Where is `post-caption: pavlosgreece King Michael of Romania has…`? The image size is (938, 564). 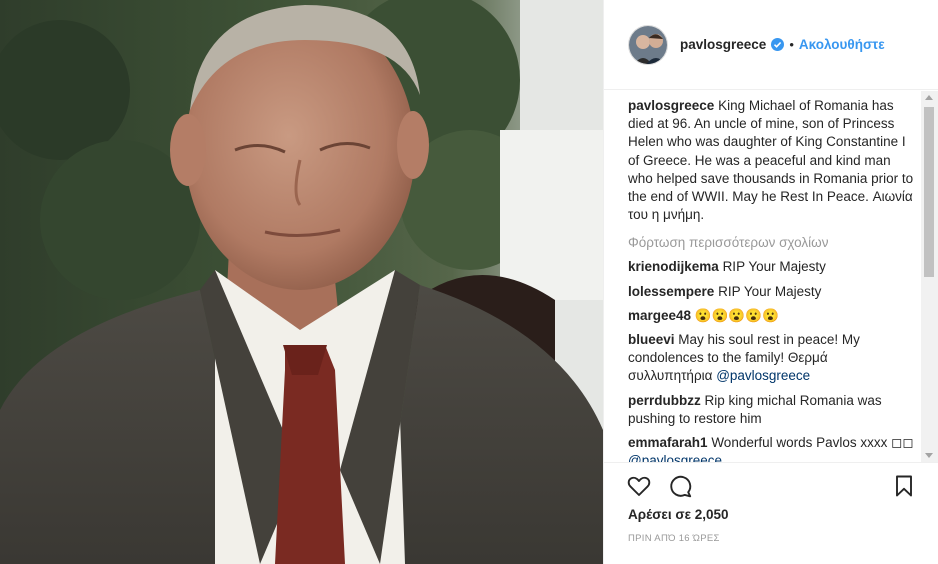 post-caption: pavlosgreece King Michael of Romania has… is located at coordinates (771, 160).